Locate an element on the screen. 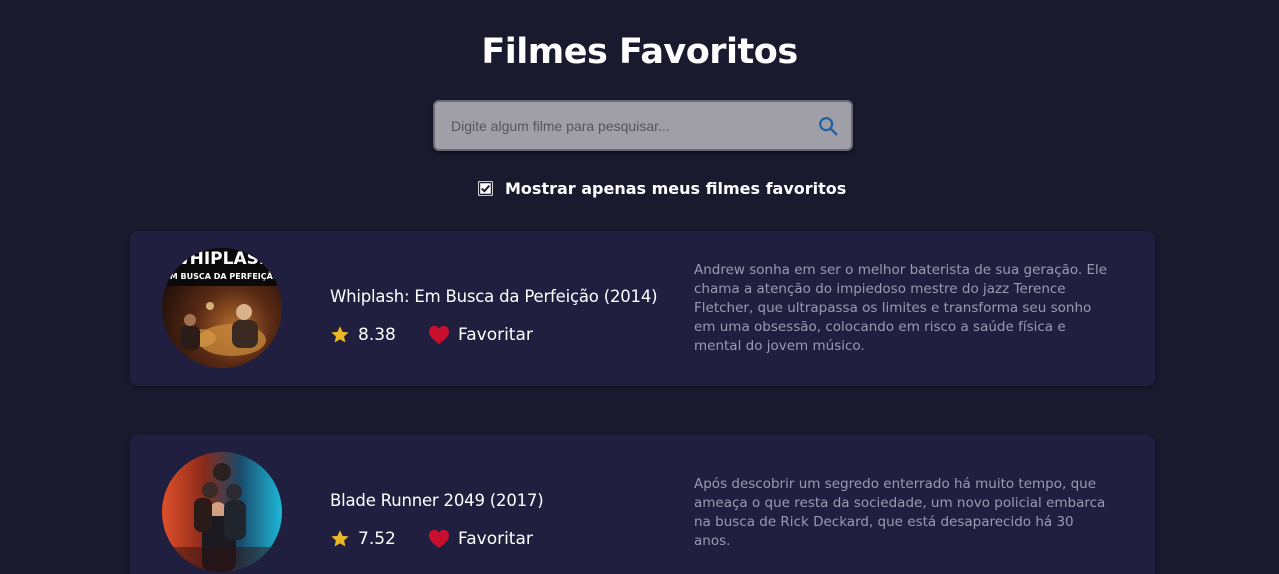  movie-meta: 7.52 Favoritar is located at coordinates (431, 539).